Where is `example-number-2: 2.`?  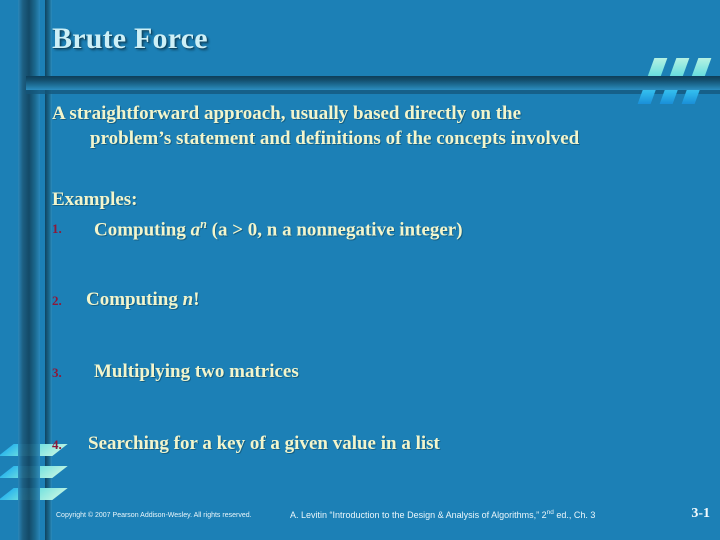 example-number-2: 2. is located at coordinates (57, 301).